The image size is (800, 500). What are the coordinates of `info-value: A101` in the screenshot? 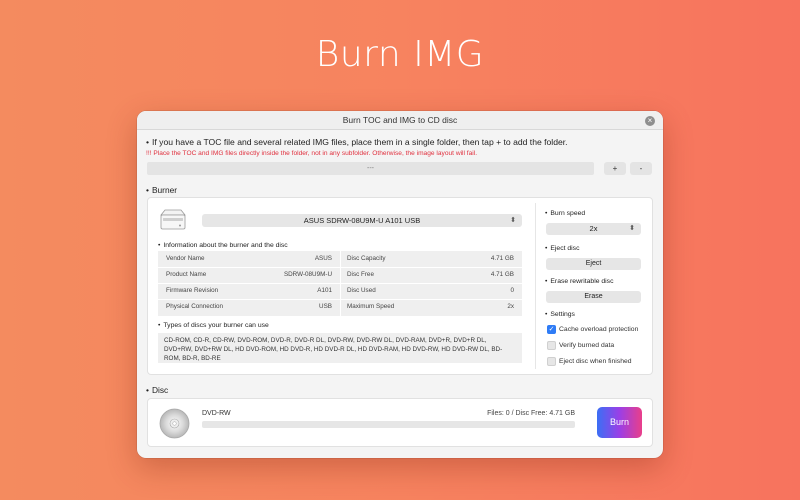 It's located at (324, 290).